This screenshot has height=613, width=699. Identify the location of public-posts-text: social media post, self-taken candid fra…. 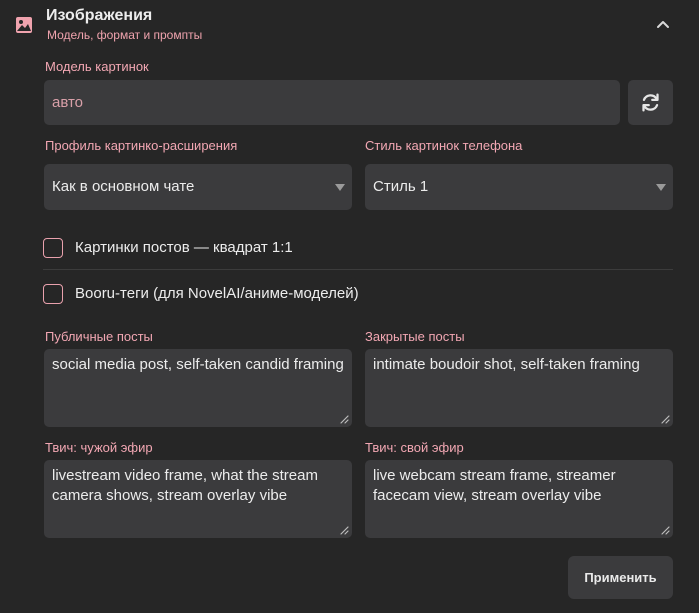
(198, 364).